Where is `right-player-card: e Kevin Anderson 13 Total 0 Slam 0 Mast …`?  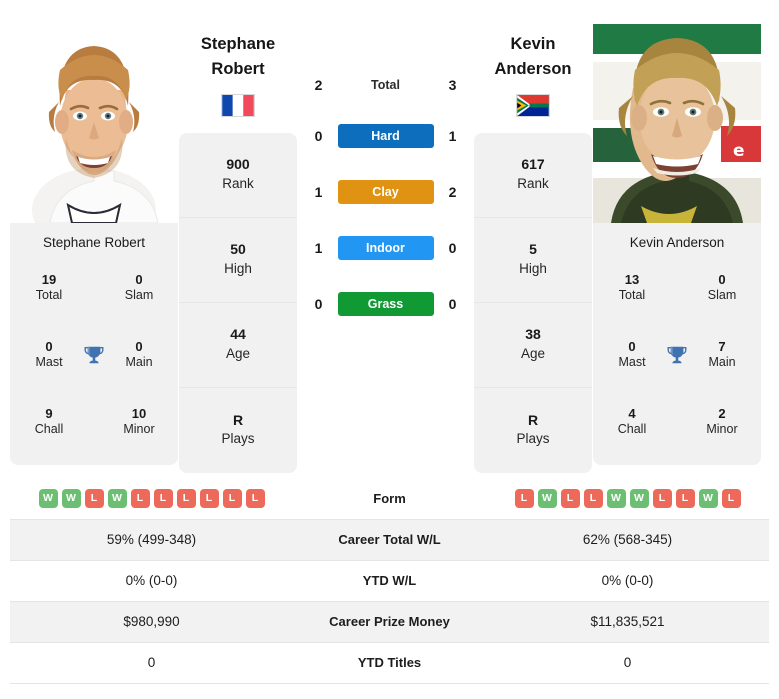
right-player-card: e Kevin Anderson 13 Total 0 Slam 0 Mast … is located at coordinates (677, 237).